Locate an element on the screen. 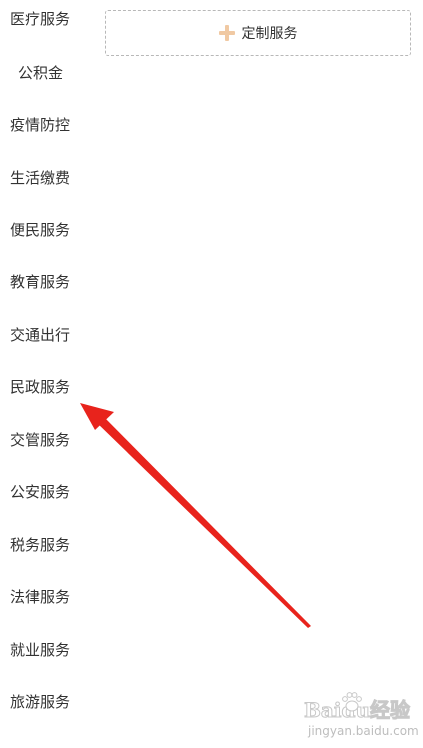 Image resolution: width=423 pixels, height=748 pixels. custom-service-button: 定制服务 is located at coordinates (258, 33).